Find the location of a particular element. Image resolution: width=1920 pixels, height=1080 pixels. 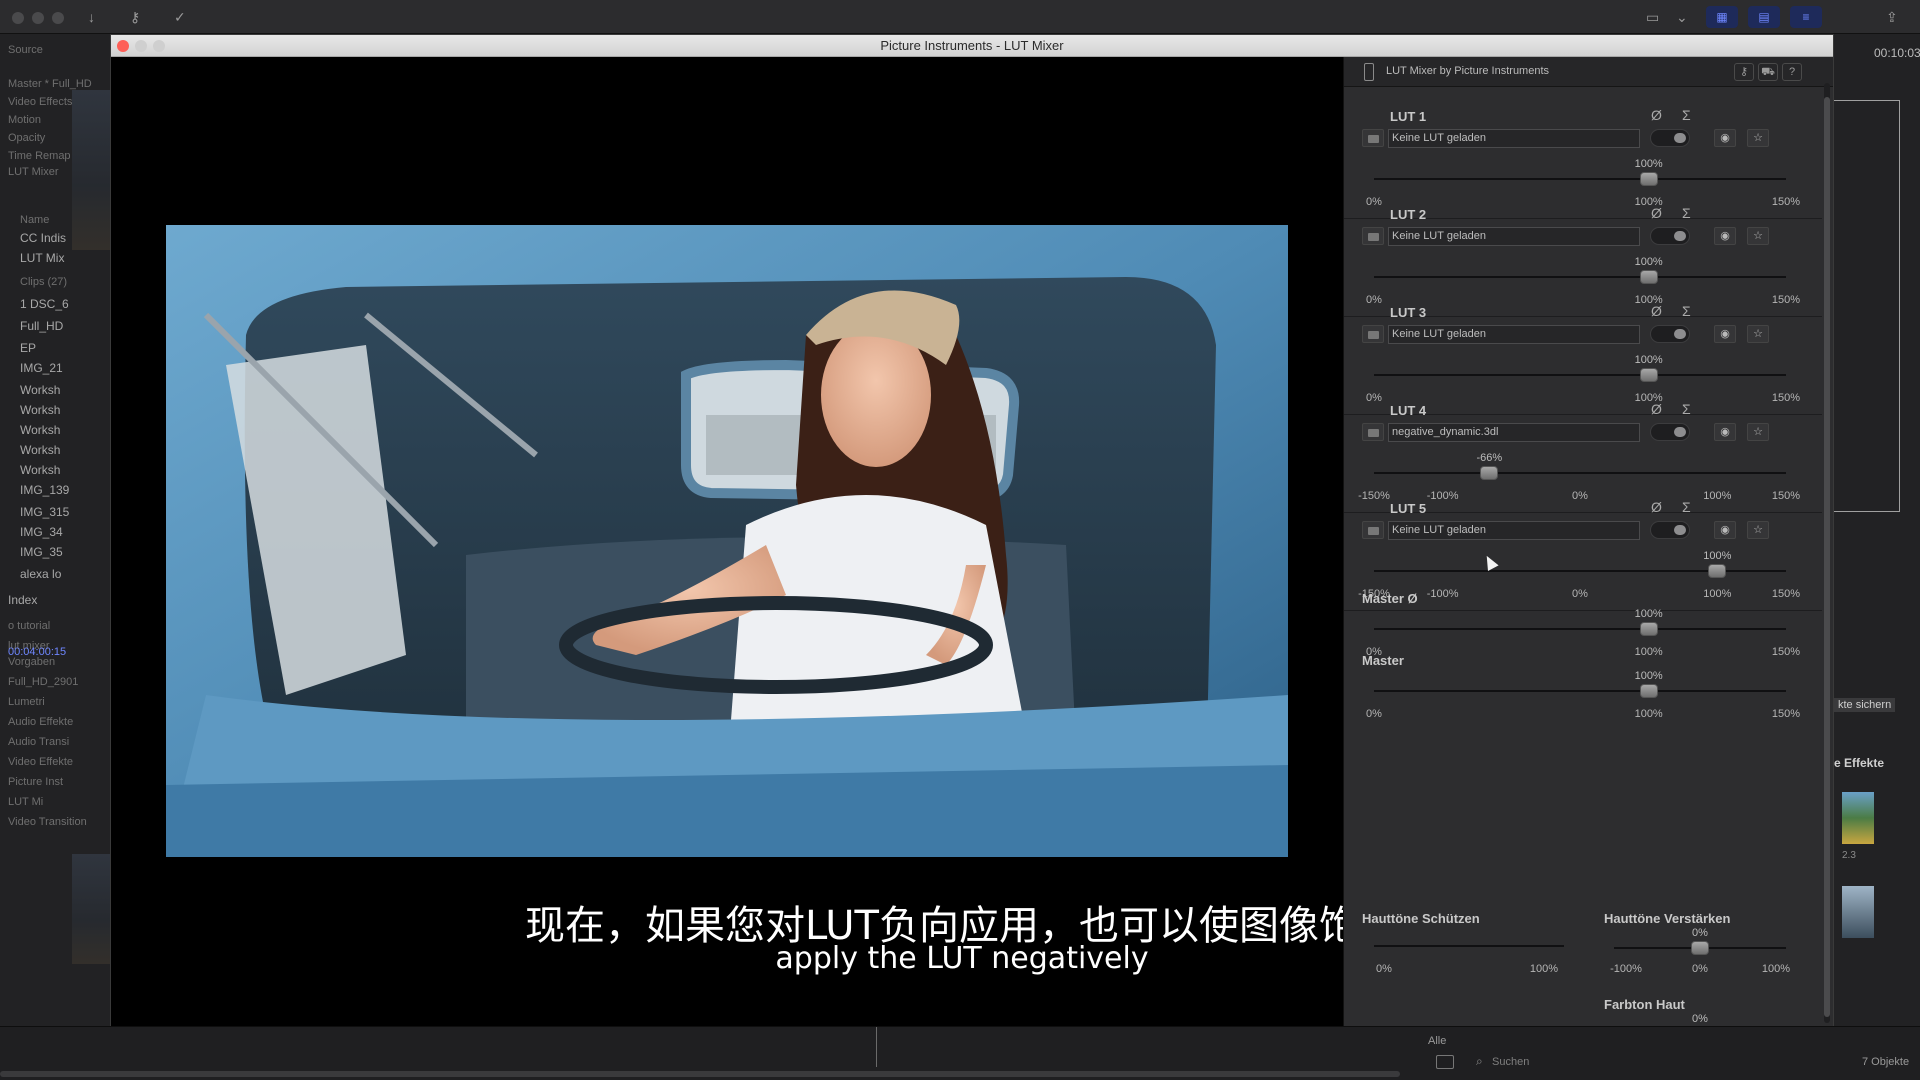

browser-row: Audio Transi is located at coordinates (38, 742).